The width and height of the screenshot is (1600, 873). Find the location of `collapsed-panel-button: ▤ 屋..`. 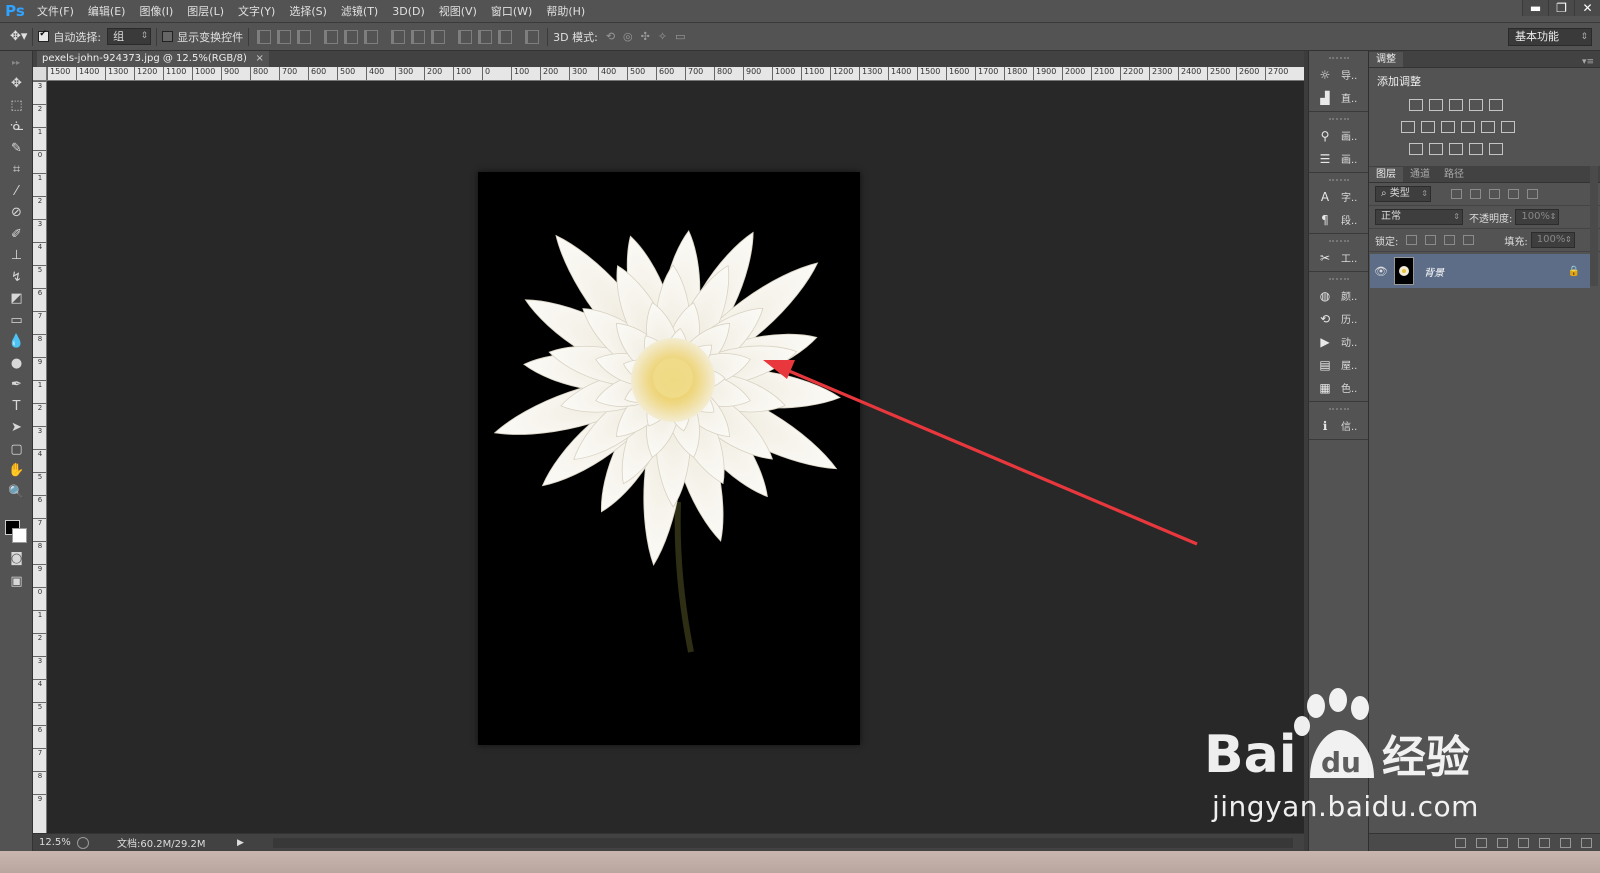

collapsed-panel-button: ▤ 屋.. is located at coordinates (1338, 364).